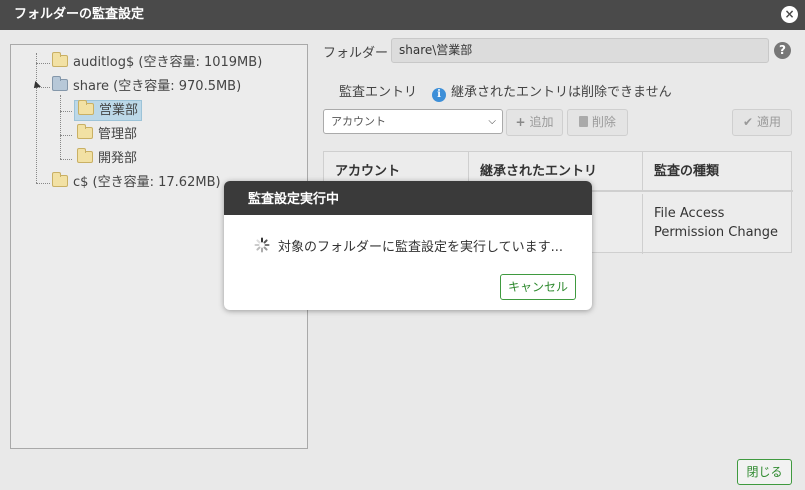  I want to click on inherited-notice: i 継承されたエントリは削除できません, so click(552, 91).